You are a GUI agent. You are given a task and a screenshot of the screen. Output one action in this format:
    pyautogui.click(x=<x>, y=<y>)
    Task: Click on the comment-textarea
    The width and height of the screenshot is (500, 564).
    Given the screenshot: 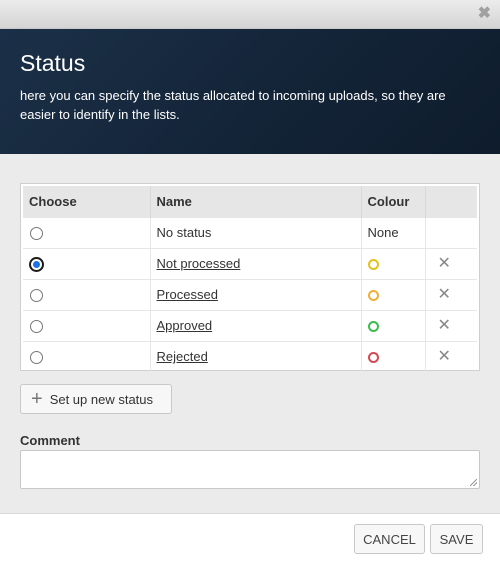 What is the action you would take?
    pyautogui.click(x=250, y=469)
    